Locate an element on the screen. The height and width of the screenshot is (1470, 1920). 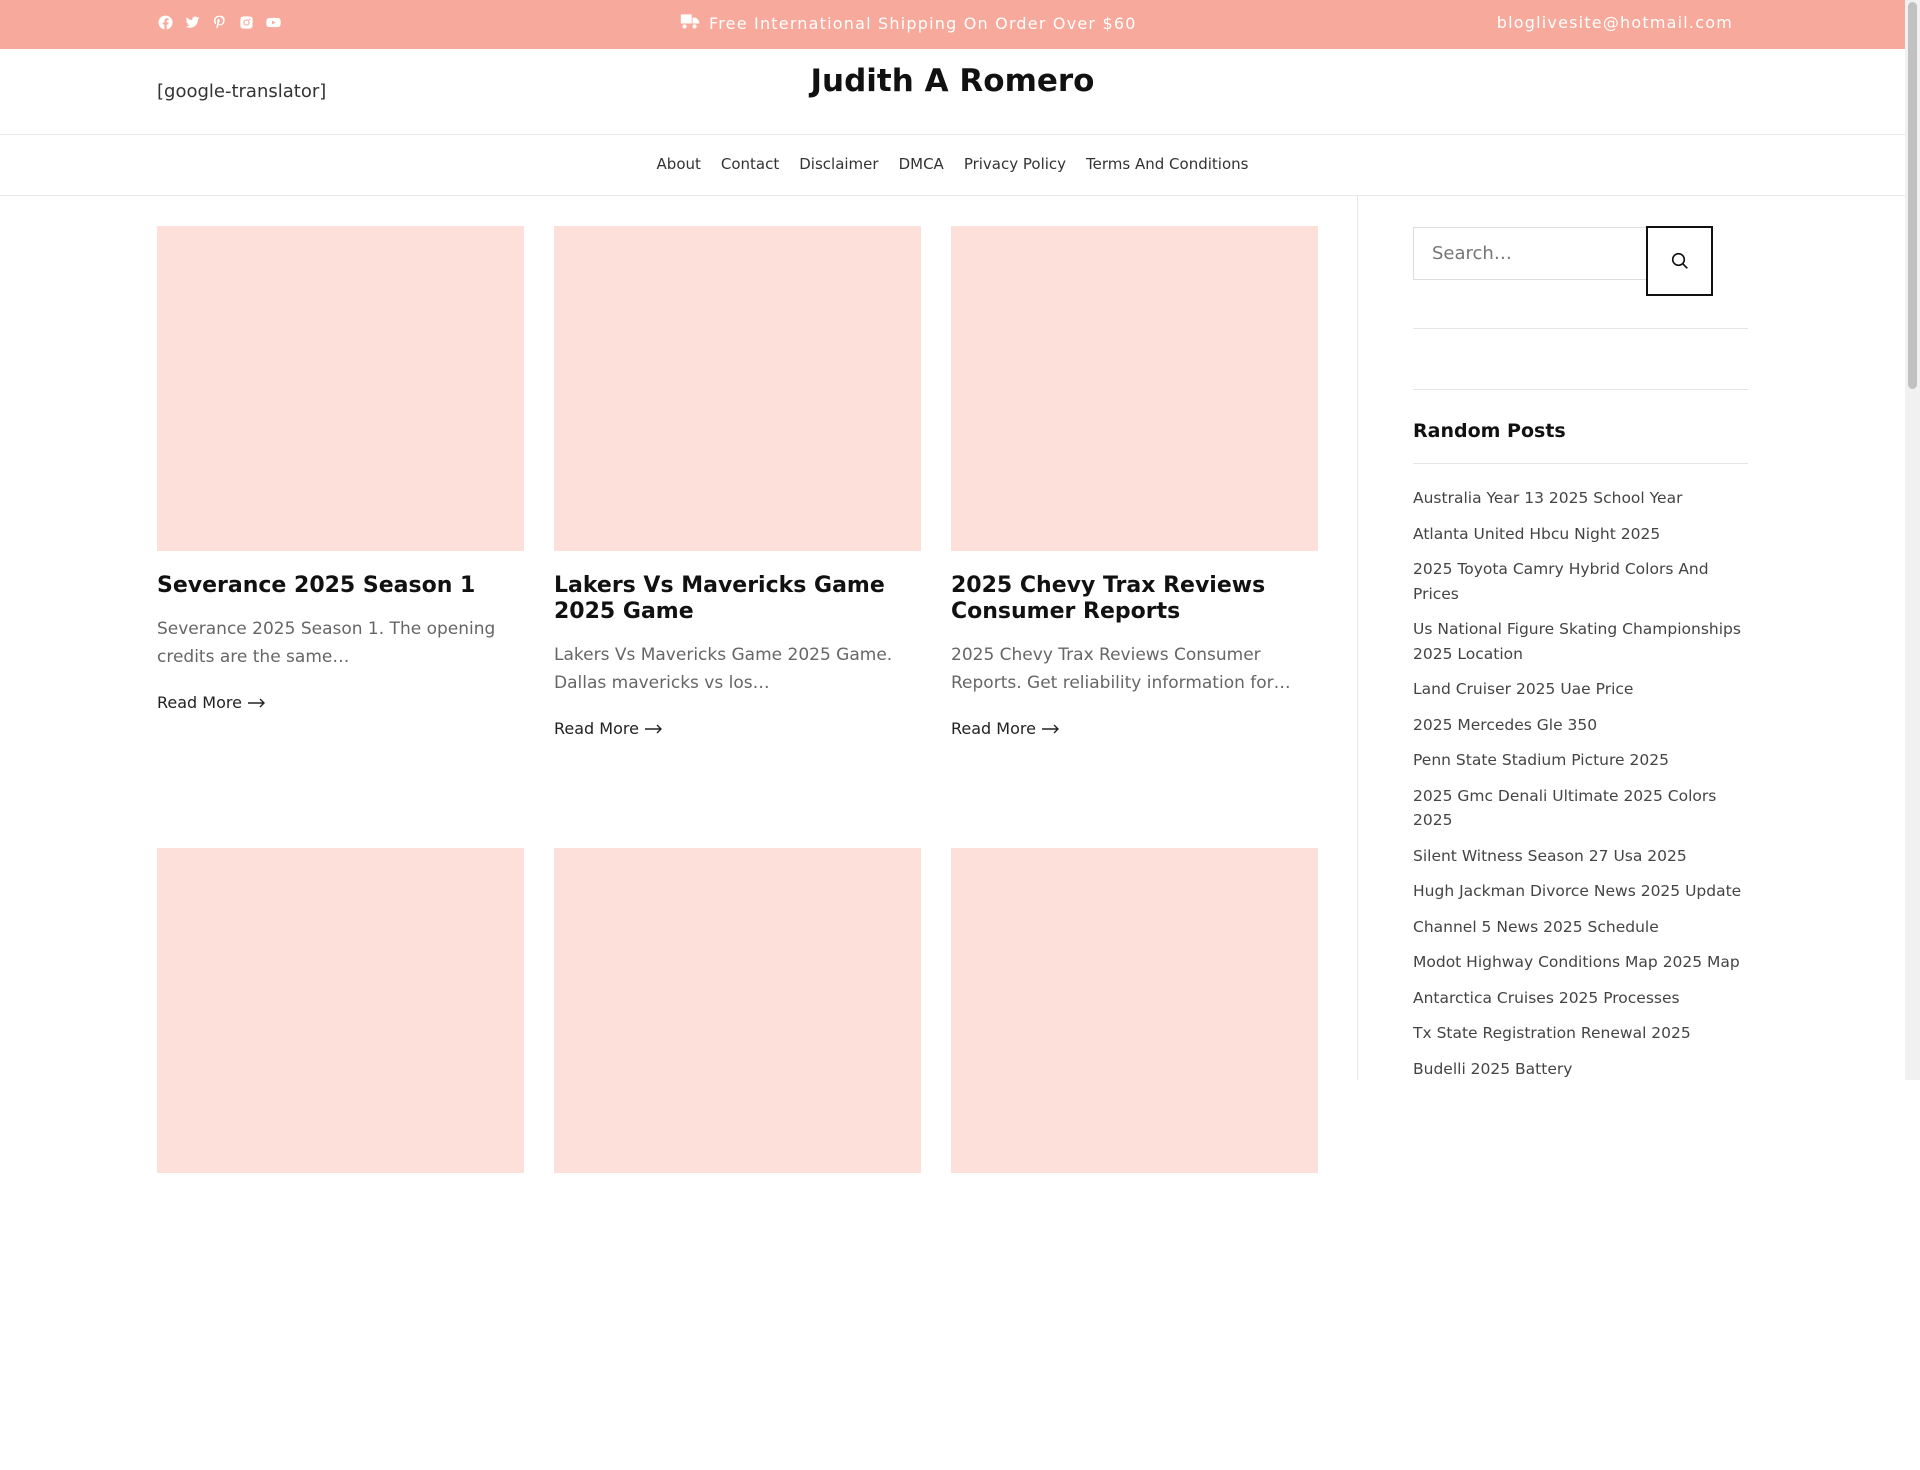
search-form is located at coordinates (1580, 261).